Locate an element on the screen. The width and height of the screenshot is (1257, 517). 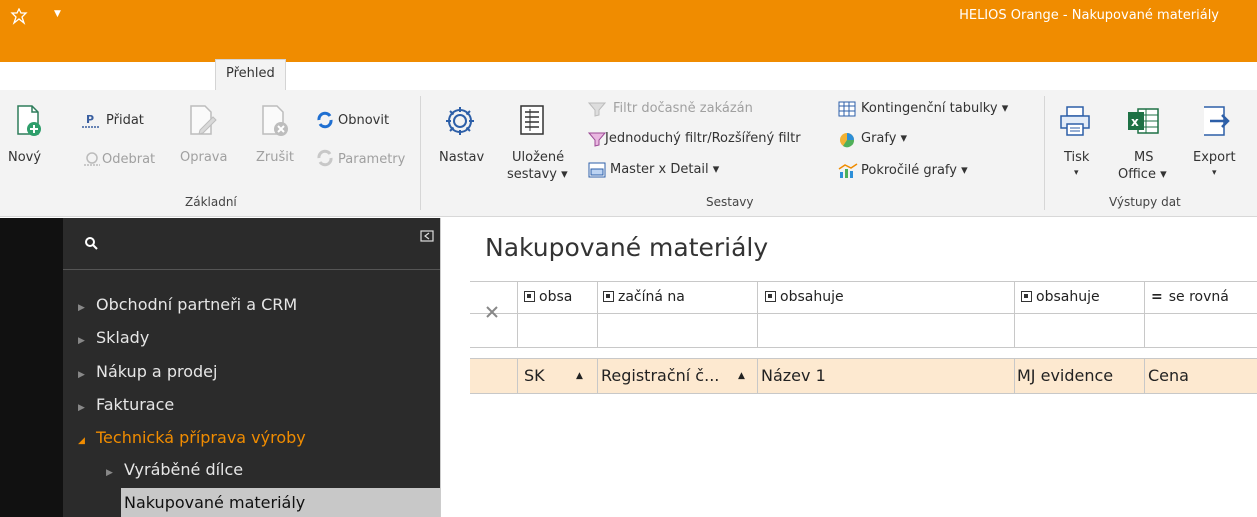
sidebar-item-fakturace: ▶ Fakturace is located at coordinates (126, 404).